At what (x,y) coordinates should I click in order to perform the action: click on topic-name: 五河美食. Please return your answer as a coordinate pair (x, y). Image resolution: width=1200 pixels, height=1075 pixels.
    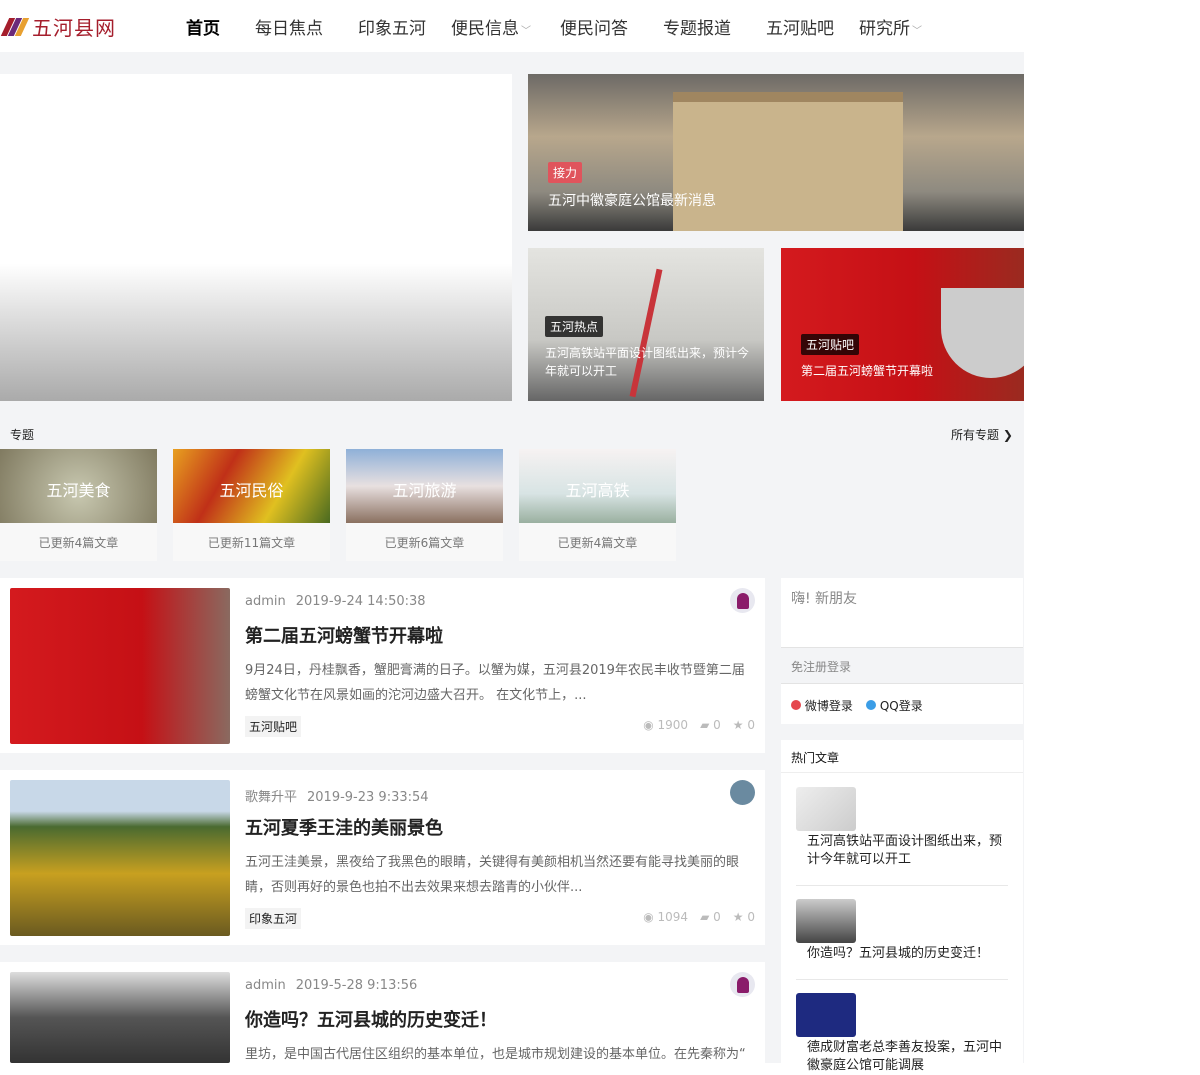
    Looking at the image, I should click on (78, 490).